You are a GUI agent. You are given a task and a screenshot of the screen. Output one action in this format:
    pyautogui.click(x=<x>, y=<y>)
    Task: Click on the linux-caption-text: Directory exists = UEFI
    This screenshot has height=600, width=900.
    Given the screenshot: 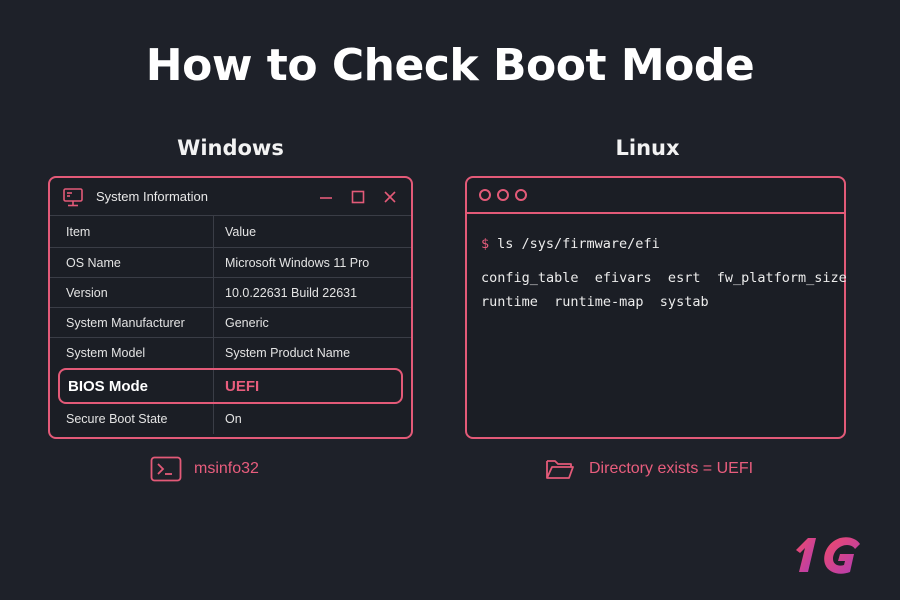 What is the action you would take?
    pyautogui.click(x=671, y=468)
    